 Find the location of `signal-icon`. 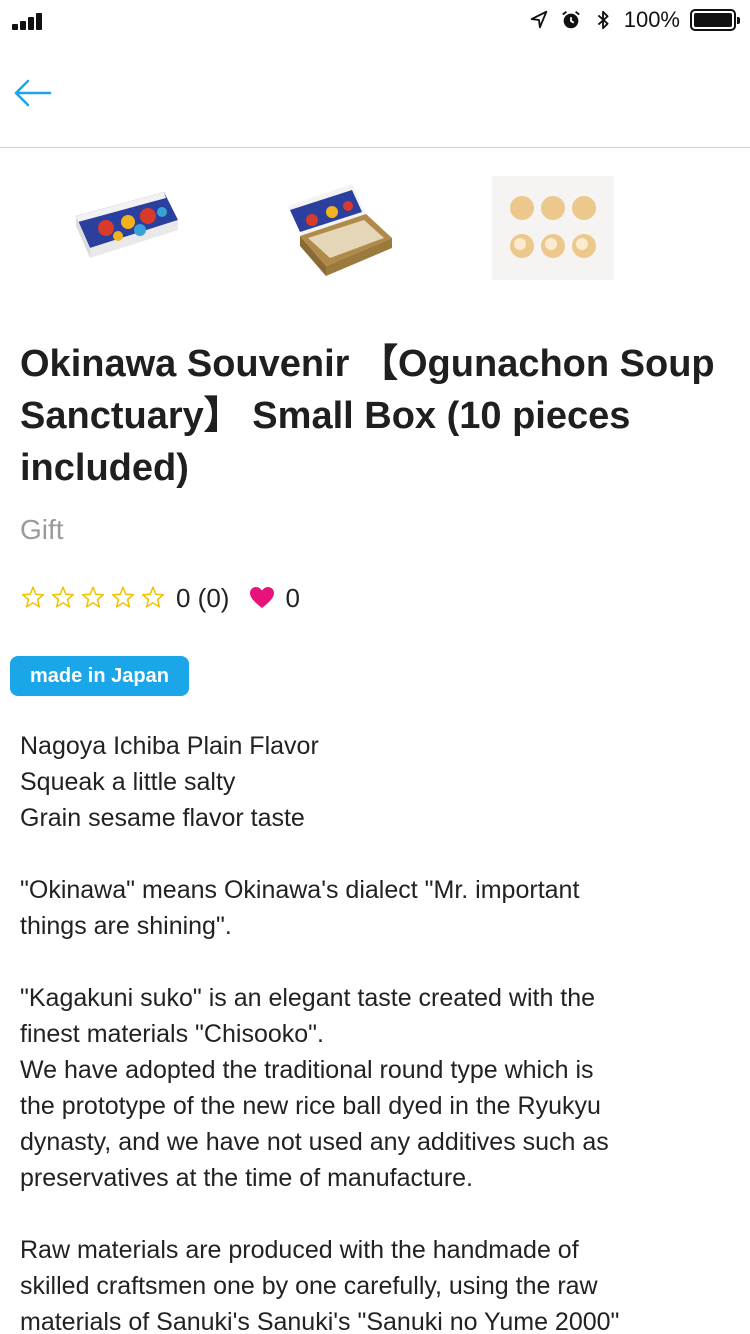

signal-icon is located at coordinates (29, 20).